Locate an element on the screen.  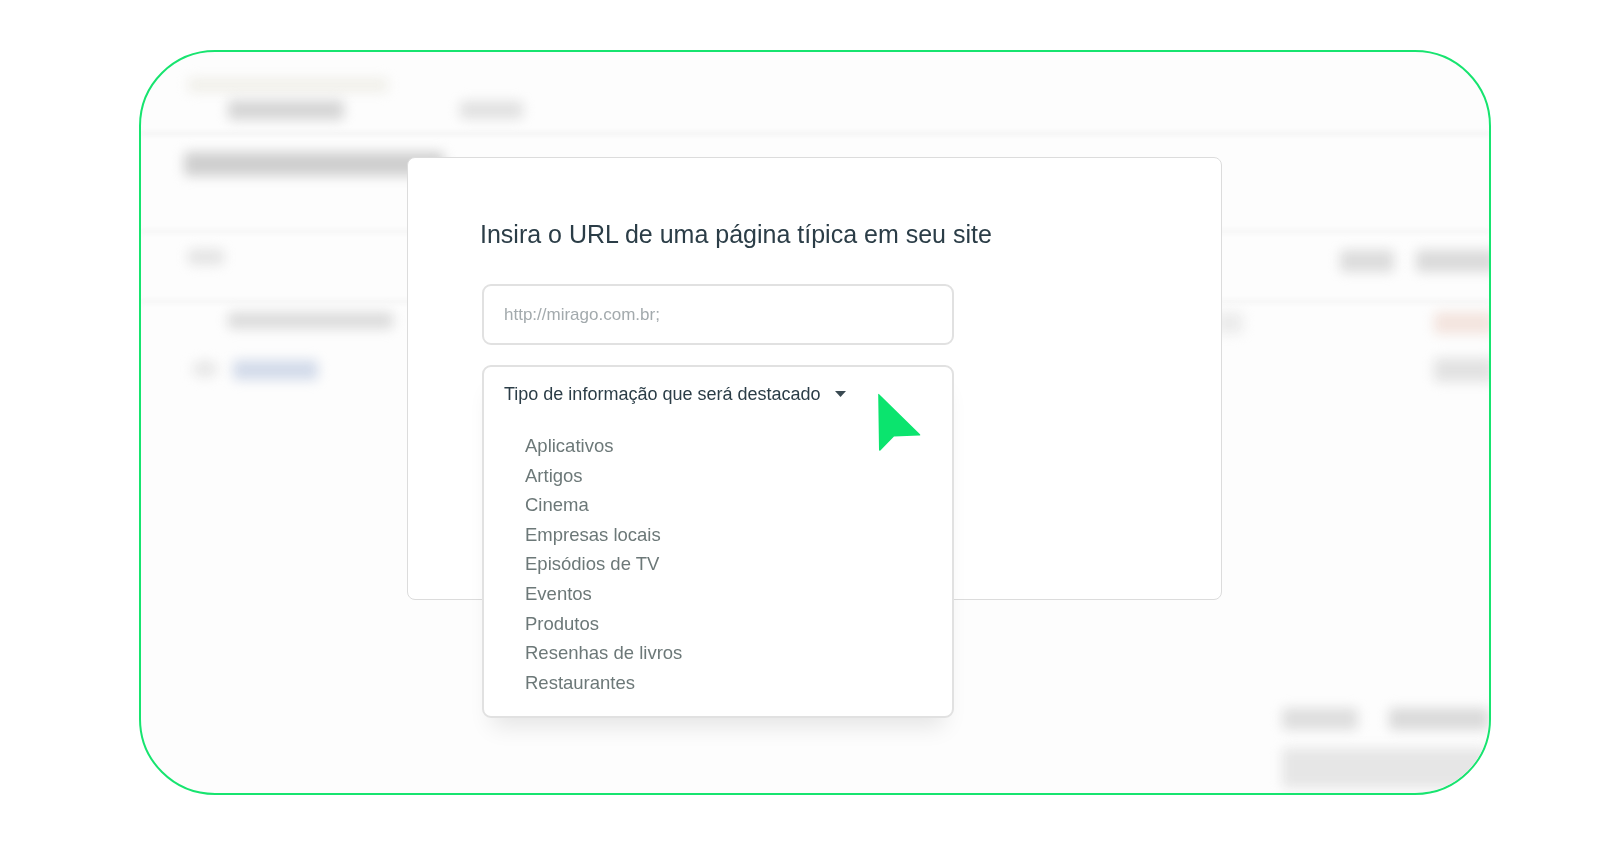
dropdown-option: Episódios de TV is located at coordinates (592, 564).